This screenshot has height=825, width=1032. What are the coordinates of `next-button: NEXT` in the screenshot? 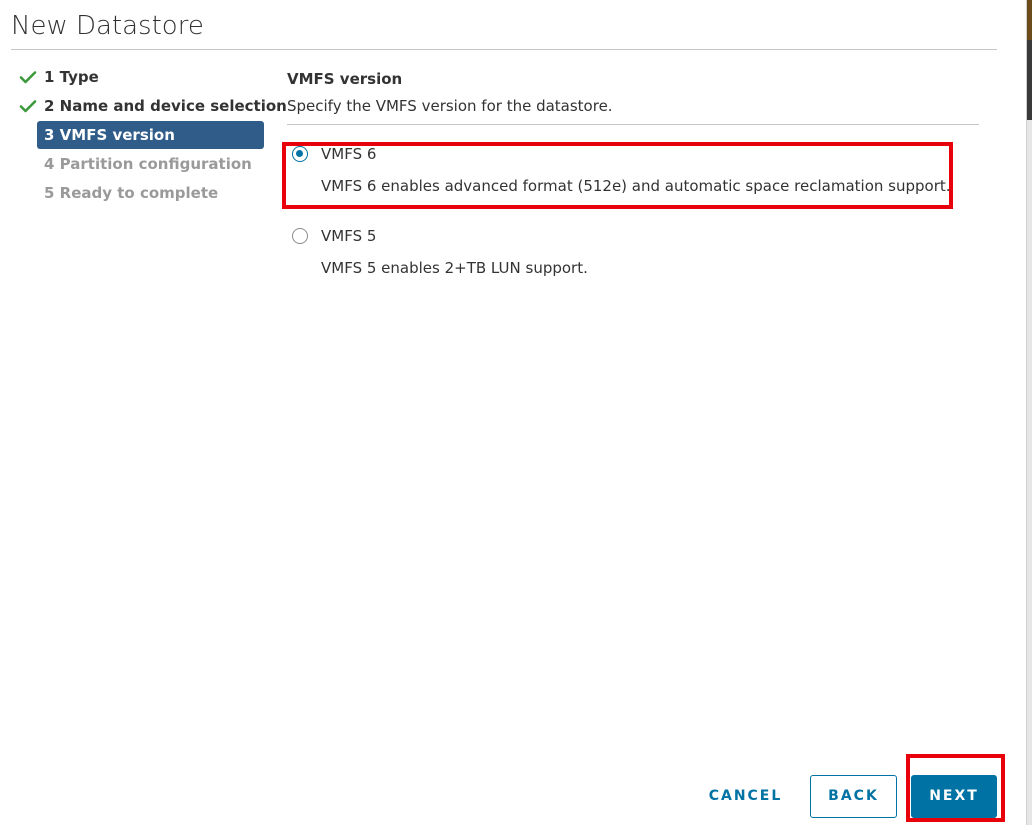 It's located at (954, 796).